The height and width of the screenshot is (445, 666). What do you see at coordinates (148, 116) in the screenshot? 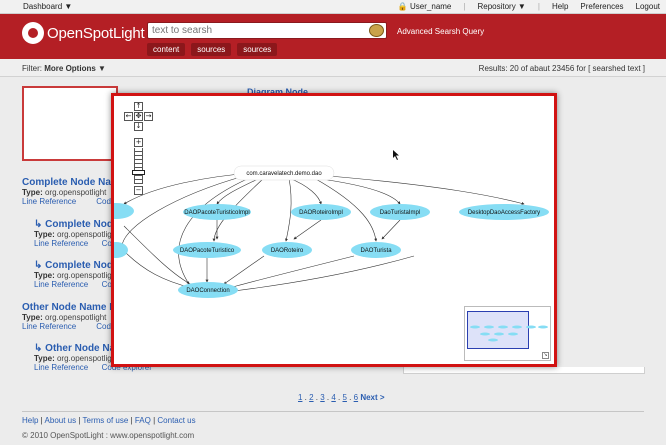
I see `pan-right-button: →` at bounding box center [148, 116].